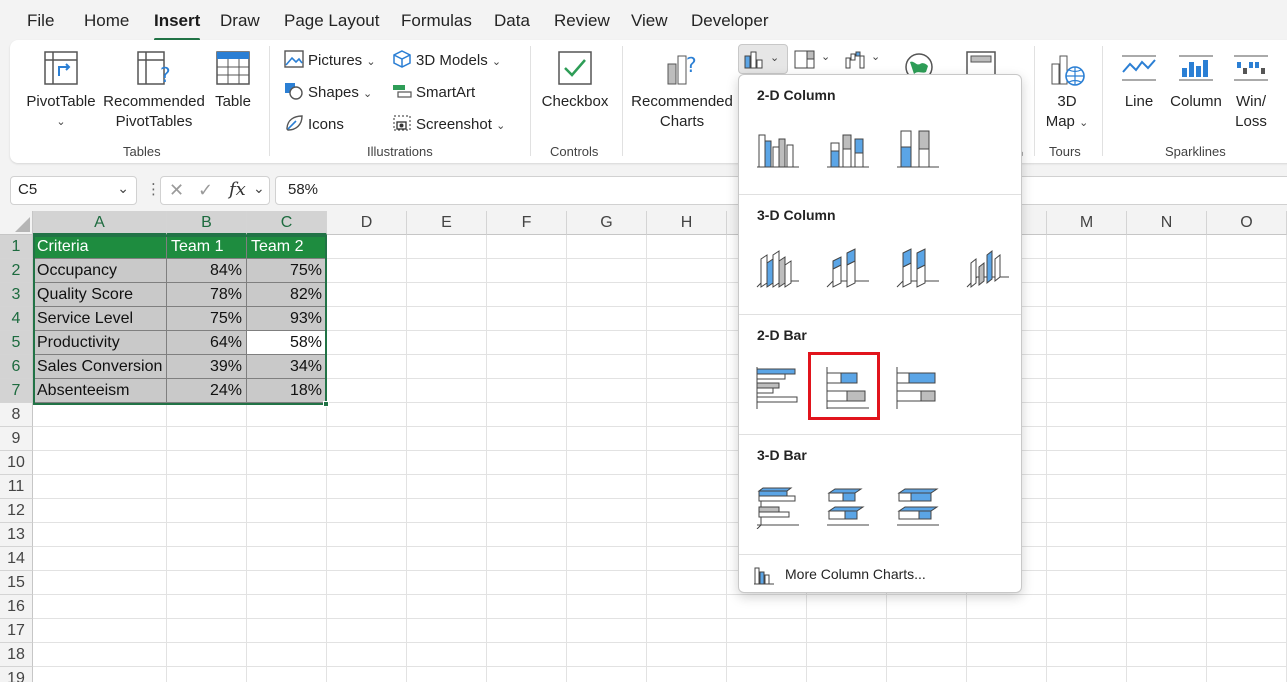 Image resolution: width=1287 pixels, height=682 pixels. I want to click on screenshot-button: Screenshot ⌄, so click(448, 125).